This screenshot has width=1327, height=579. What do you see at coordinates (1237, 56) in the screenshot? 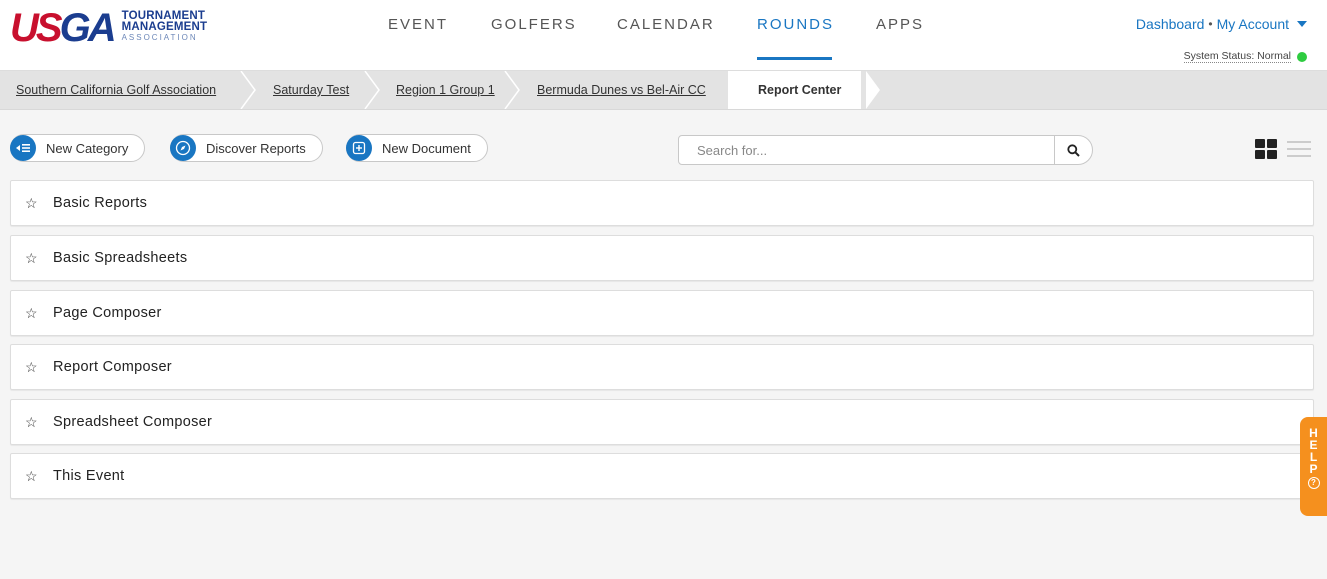
I see `system-status-label: System Status: Normal` at bounding box center [1237, 56].